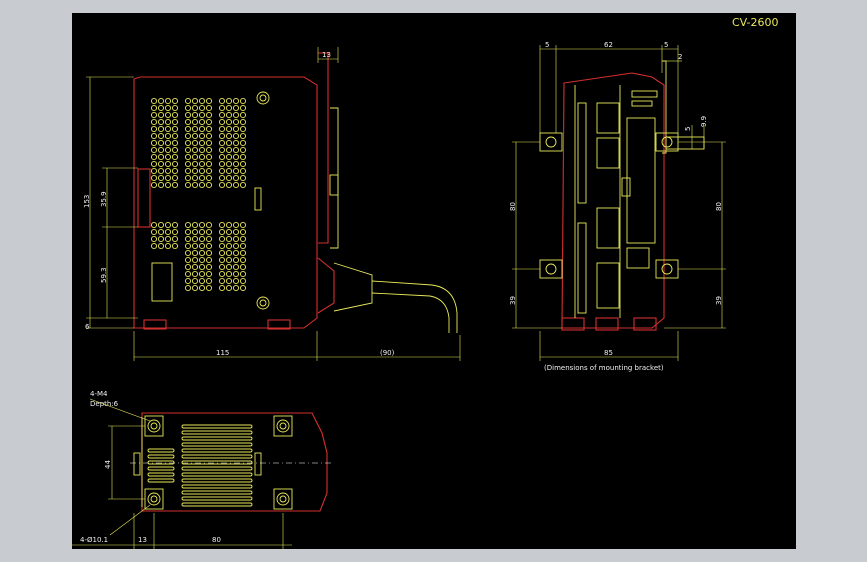 The width and height of the screenshot is (867, 562). What do you see at coordinates (604, 368) in the screenshot?
I see `bracket-note: (Dimensions of mounting bracket)` at bounding box center [604, 368].